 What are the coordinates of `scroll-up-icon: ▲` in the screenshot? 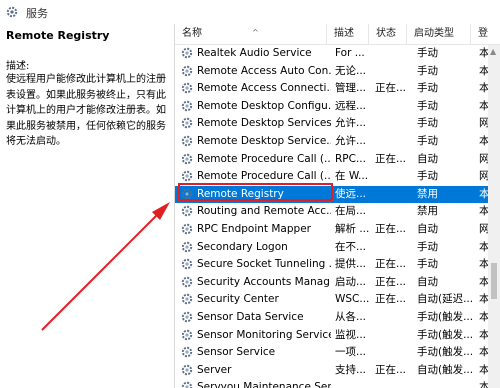 It's located at (493, 51).